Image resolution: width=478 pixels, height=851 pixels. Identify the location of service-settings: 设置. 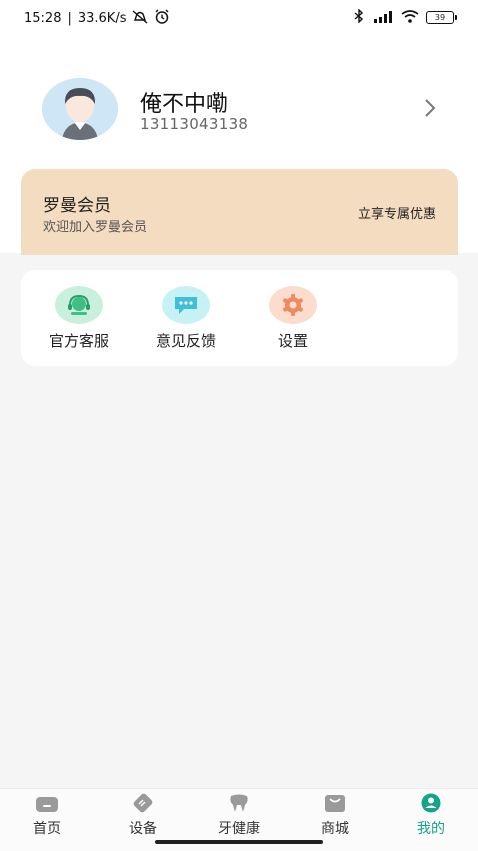
(293, 318).